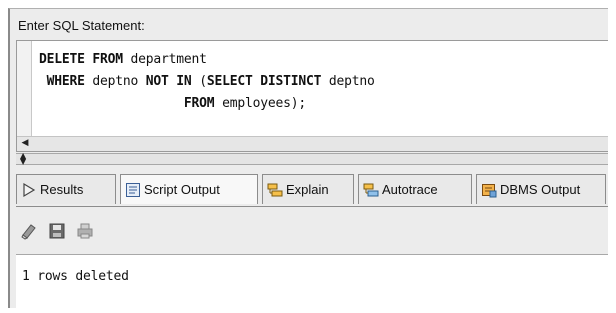 The image size is (616, 313). I want to click on tab-results: Results, so click(66, 189).